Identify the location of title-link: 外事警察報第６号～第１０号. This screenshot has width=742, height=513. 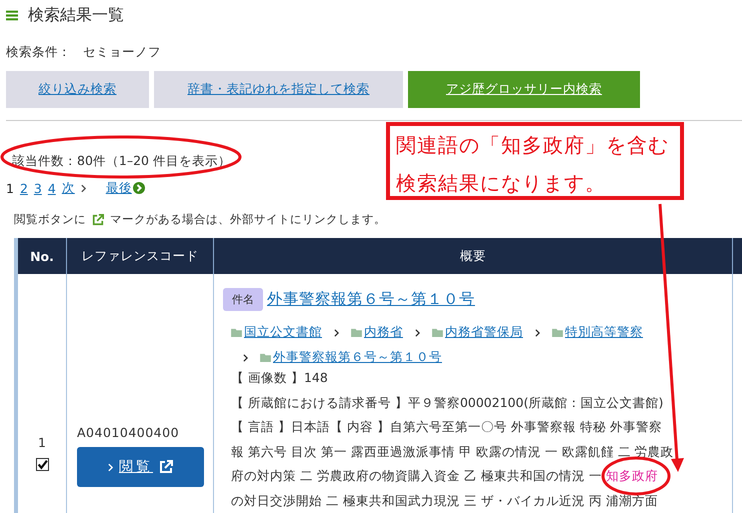
(371, 299).